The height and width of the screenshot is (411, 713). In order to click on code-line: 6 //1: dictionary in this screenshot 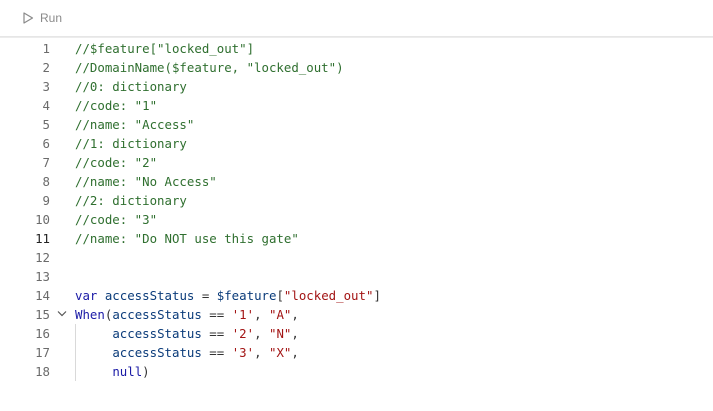, I will do `click(356, 143)`.